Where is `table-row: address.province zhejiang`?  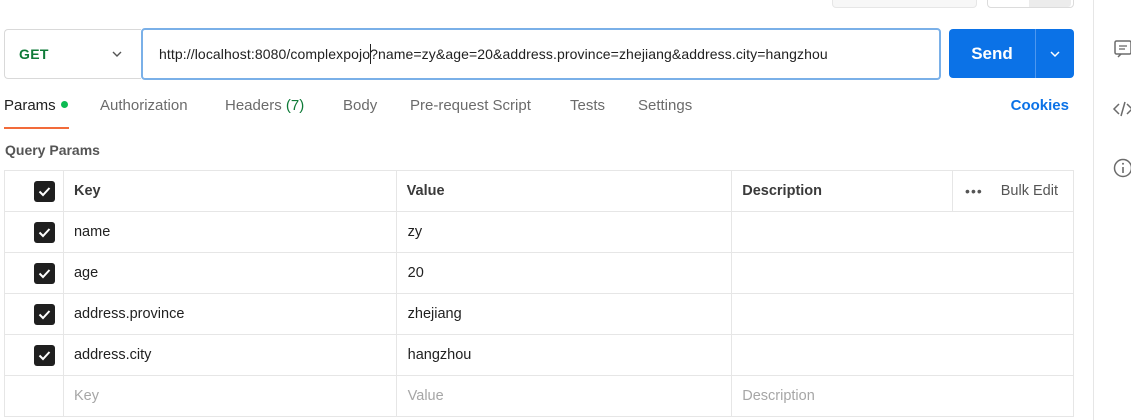
table-row: address.province zhejiang is located at coordinates (539, 314).